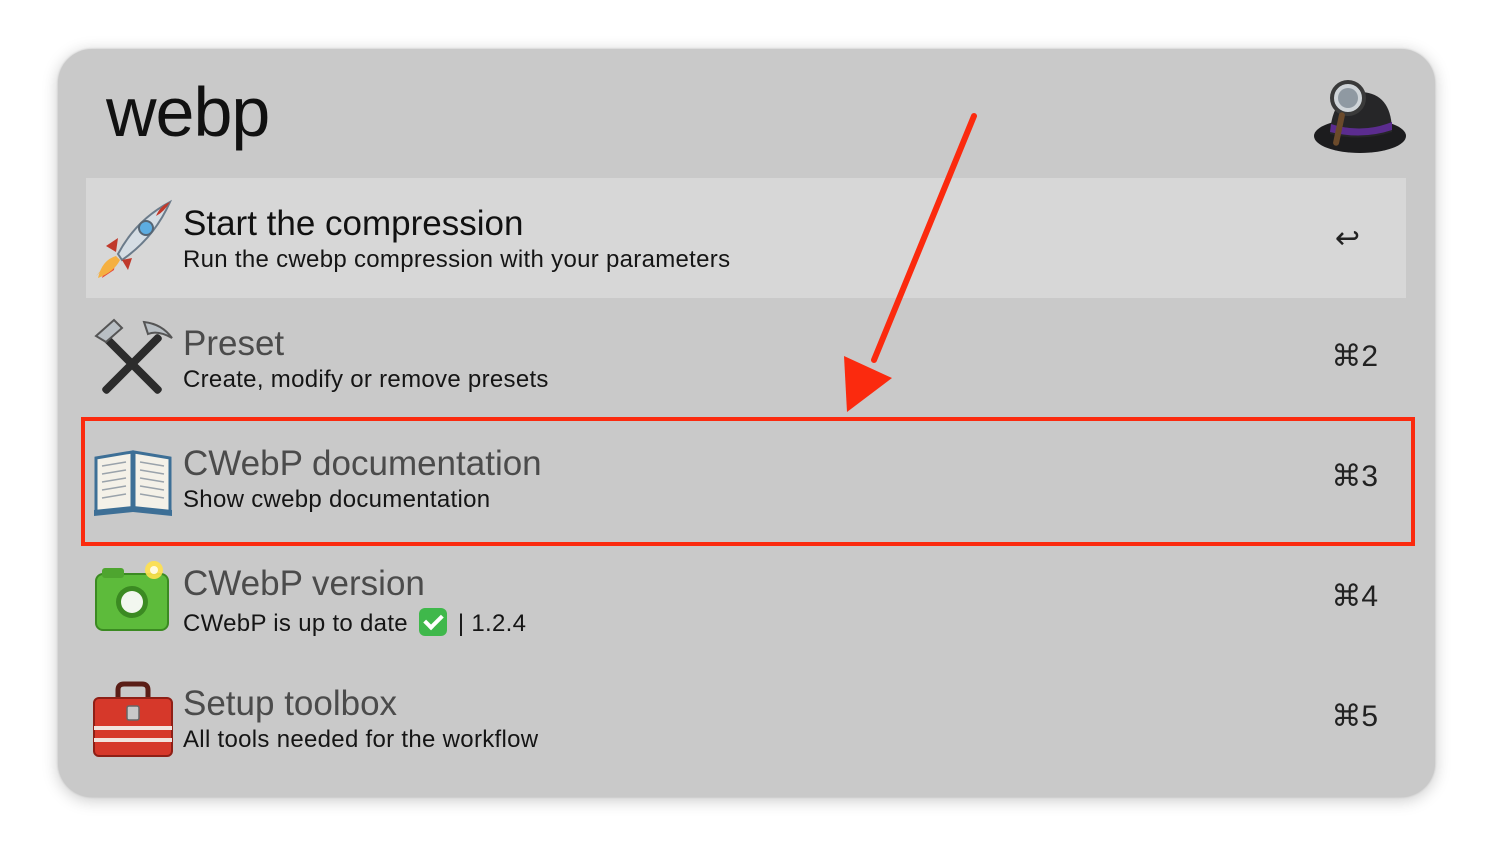 The width and height of the screenshot is (1492, 864). Describe the element at coordinates (353, 223) in the screenshot. I see `result-title: Start the compression` at that location.